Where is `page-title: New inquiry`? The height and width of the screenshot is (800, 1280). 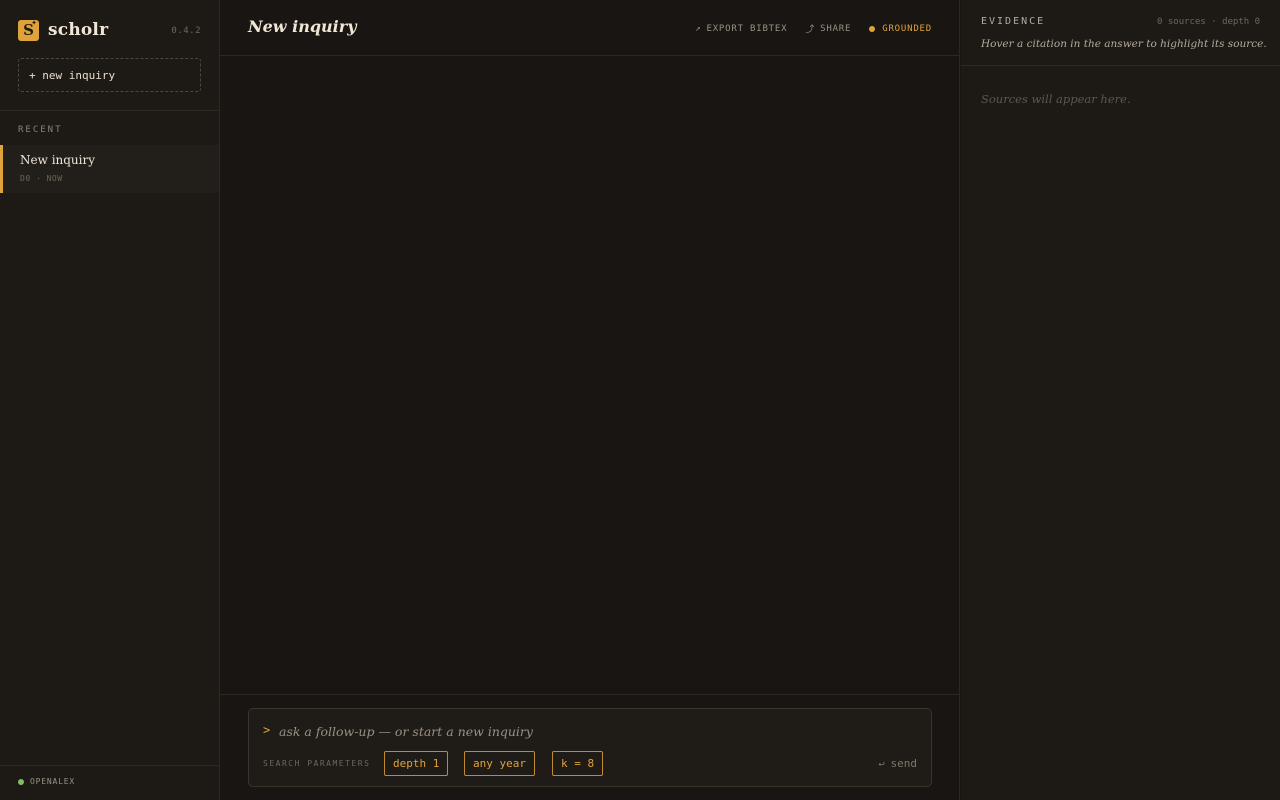
page-title: New inquiry is located at coordinates (302, 26).